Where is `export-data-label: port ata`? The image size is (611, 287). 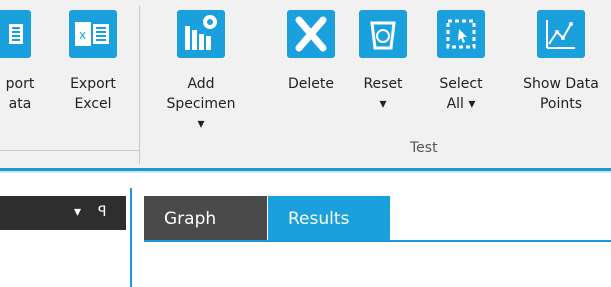
export-data-label: port ata is located at coordinates (20, 94).